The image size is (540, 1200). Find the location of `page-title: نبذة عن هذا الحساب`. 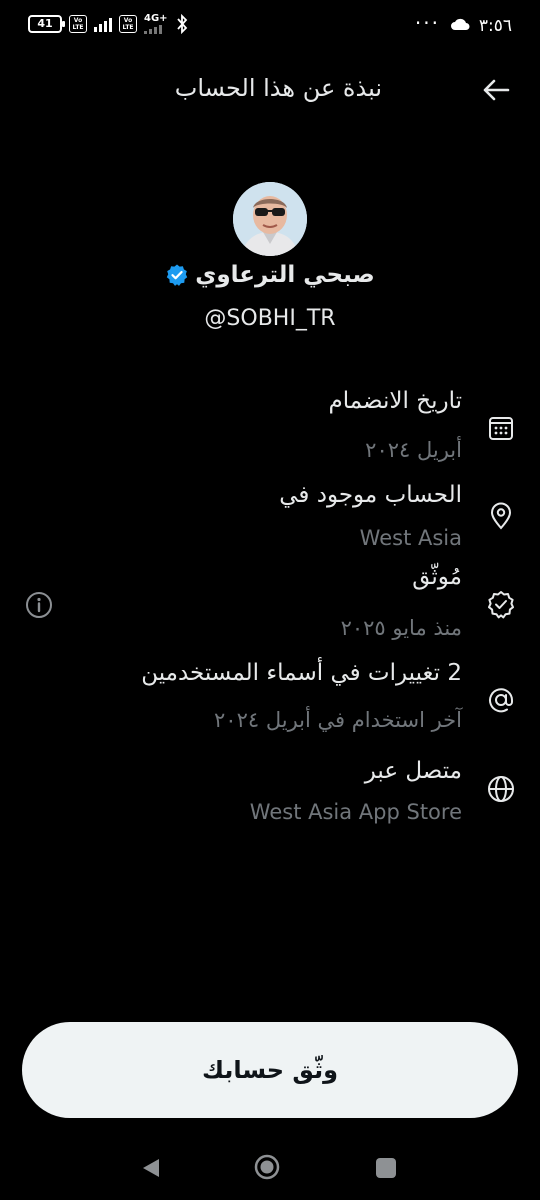

page-title: نبذة عن هذا الحساب is located at coordinates (278, 88).